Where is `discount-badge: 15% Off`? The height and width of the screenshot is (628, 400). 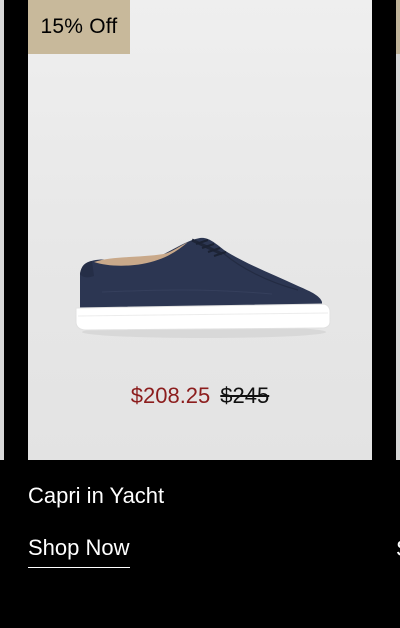 discount-badge: 15% Off is located at coordinates (79, 27).